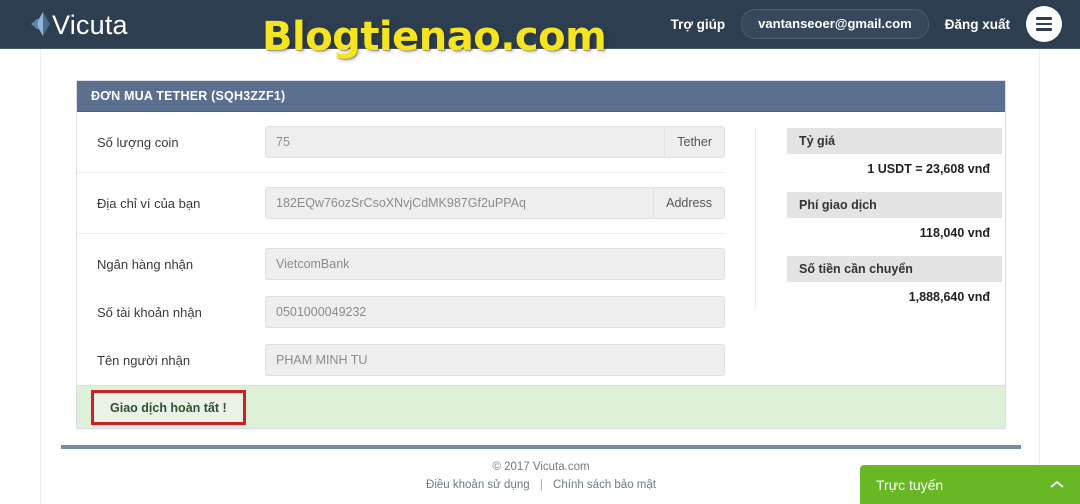 The height and width of the screenshot is (504, 1080). Describe the element at coordinates (695, 142) in the screenshot. I see `coin-amount-addon: Tether` at that location.